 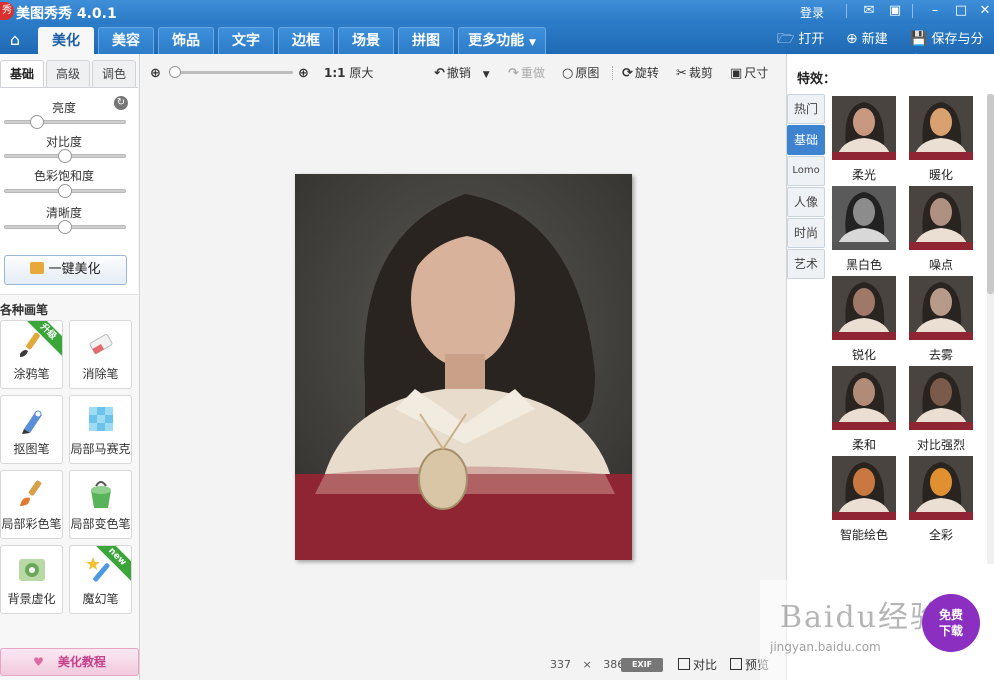 I want to click on effect-item: 锐化, so click(x=865, y=319).